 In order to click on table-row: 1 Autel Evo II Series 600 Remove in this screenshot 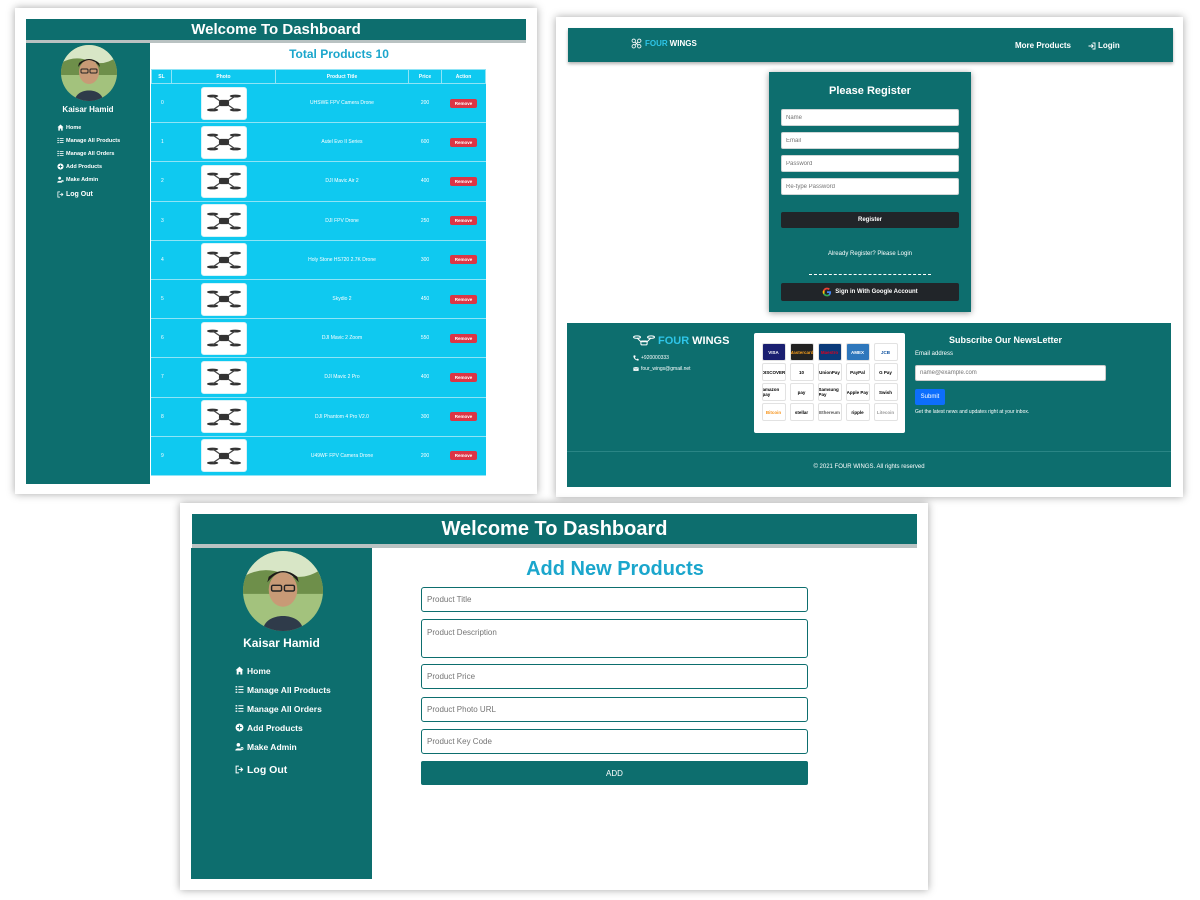, I will do `click(318, 142)`.